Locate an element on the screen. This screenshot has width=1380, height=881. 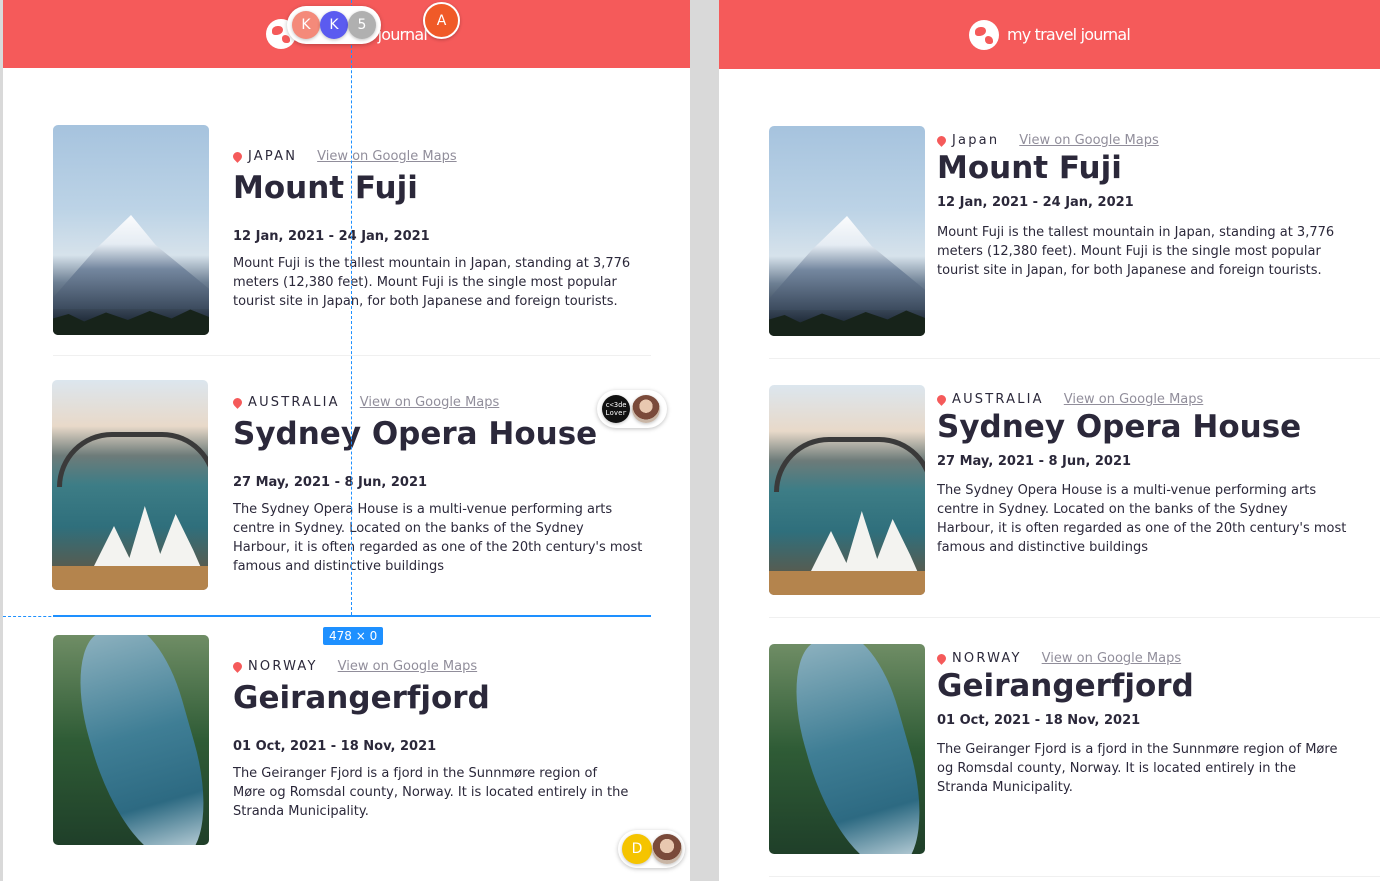
avatar: D is located at coordinates (637, 849).